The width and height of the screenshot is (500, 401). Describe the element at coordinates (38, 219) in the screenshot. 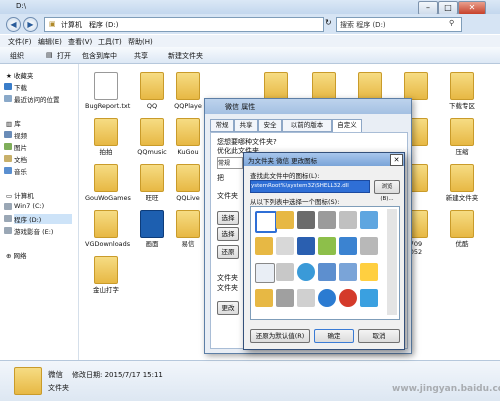

I see `nav-drive-d: 程序 (D:)` at that location.